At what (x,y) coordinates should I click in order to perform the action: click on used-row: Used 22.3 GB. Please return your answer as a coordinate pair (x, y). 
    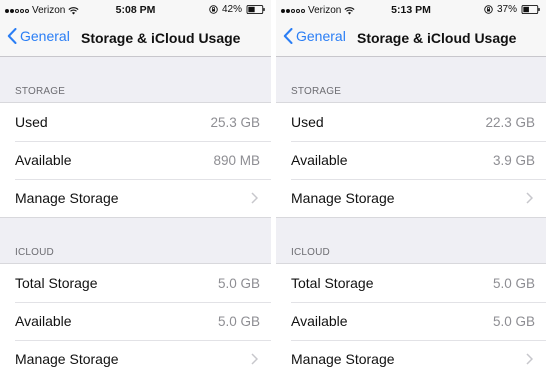
    Looking at the image, I should click on (411, 122).